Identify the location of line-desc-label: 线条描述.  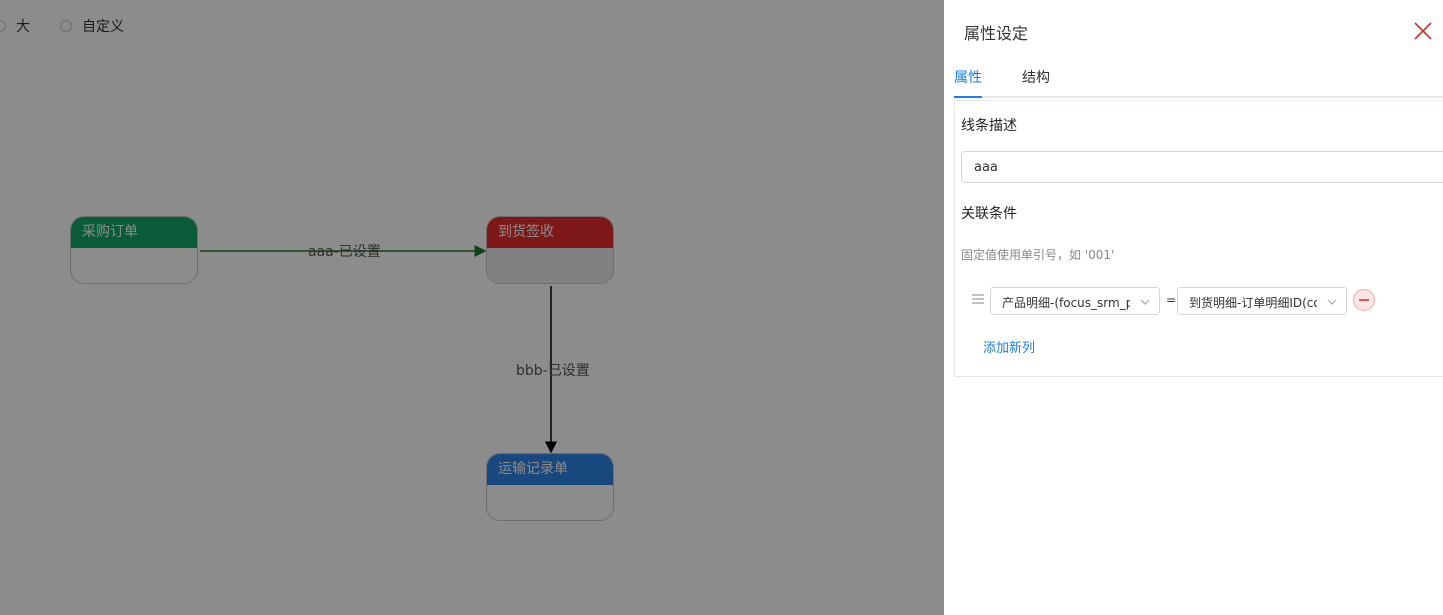
(989, 126).